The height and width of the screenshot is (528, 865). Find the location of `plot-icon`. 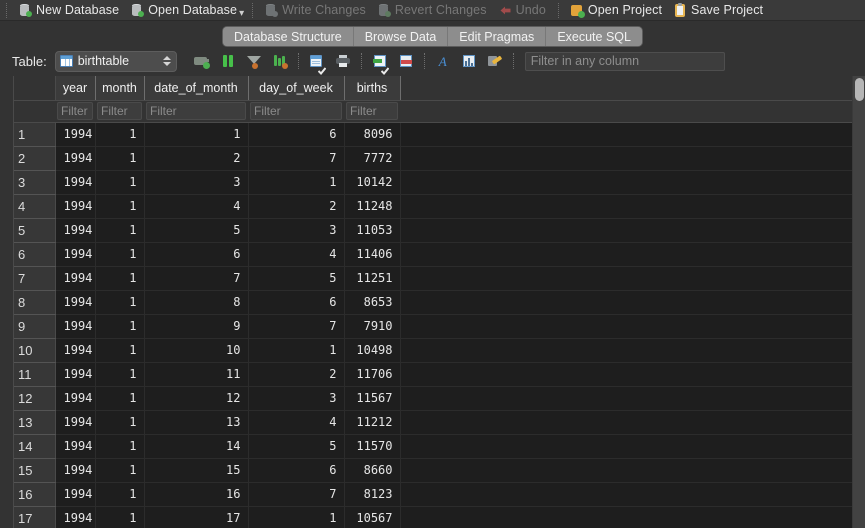

plot-icon is located at coordinates (469, 61).